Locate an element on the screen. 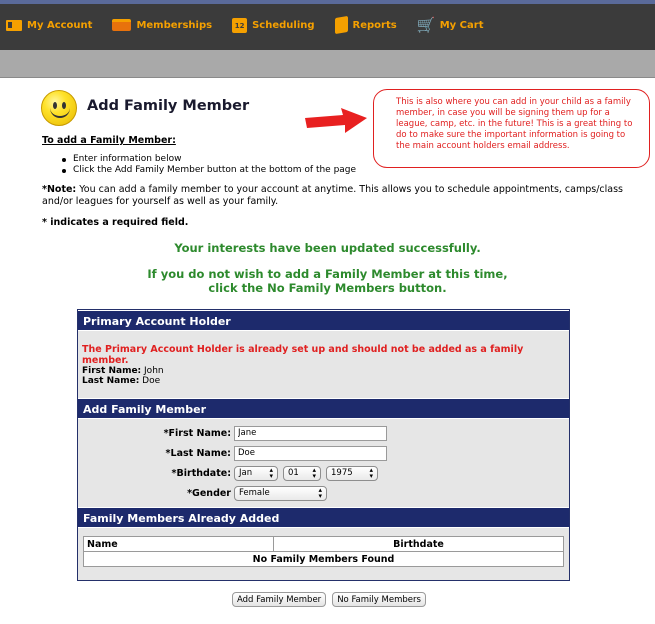 This screenshot has height=624, width=655. add-family-member-button: Add Family Member is located at coordinates (279, 599).